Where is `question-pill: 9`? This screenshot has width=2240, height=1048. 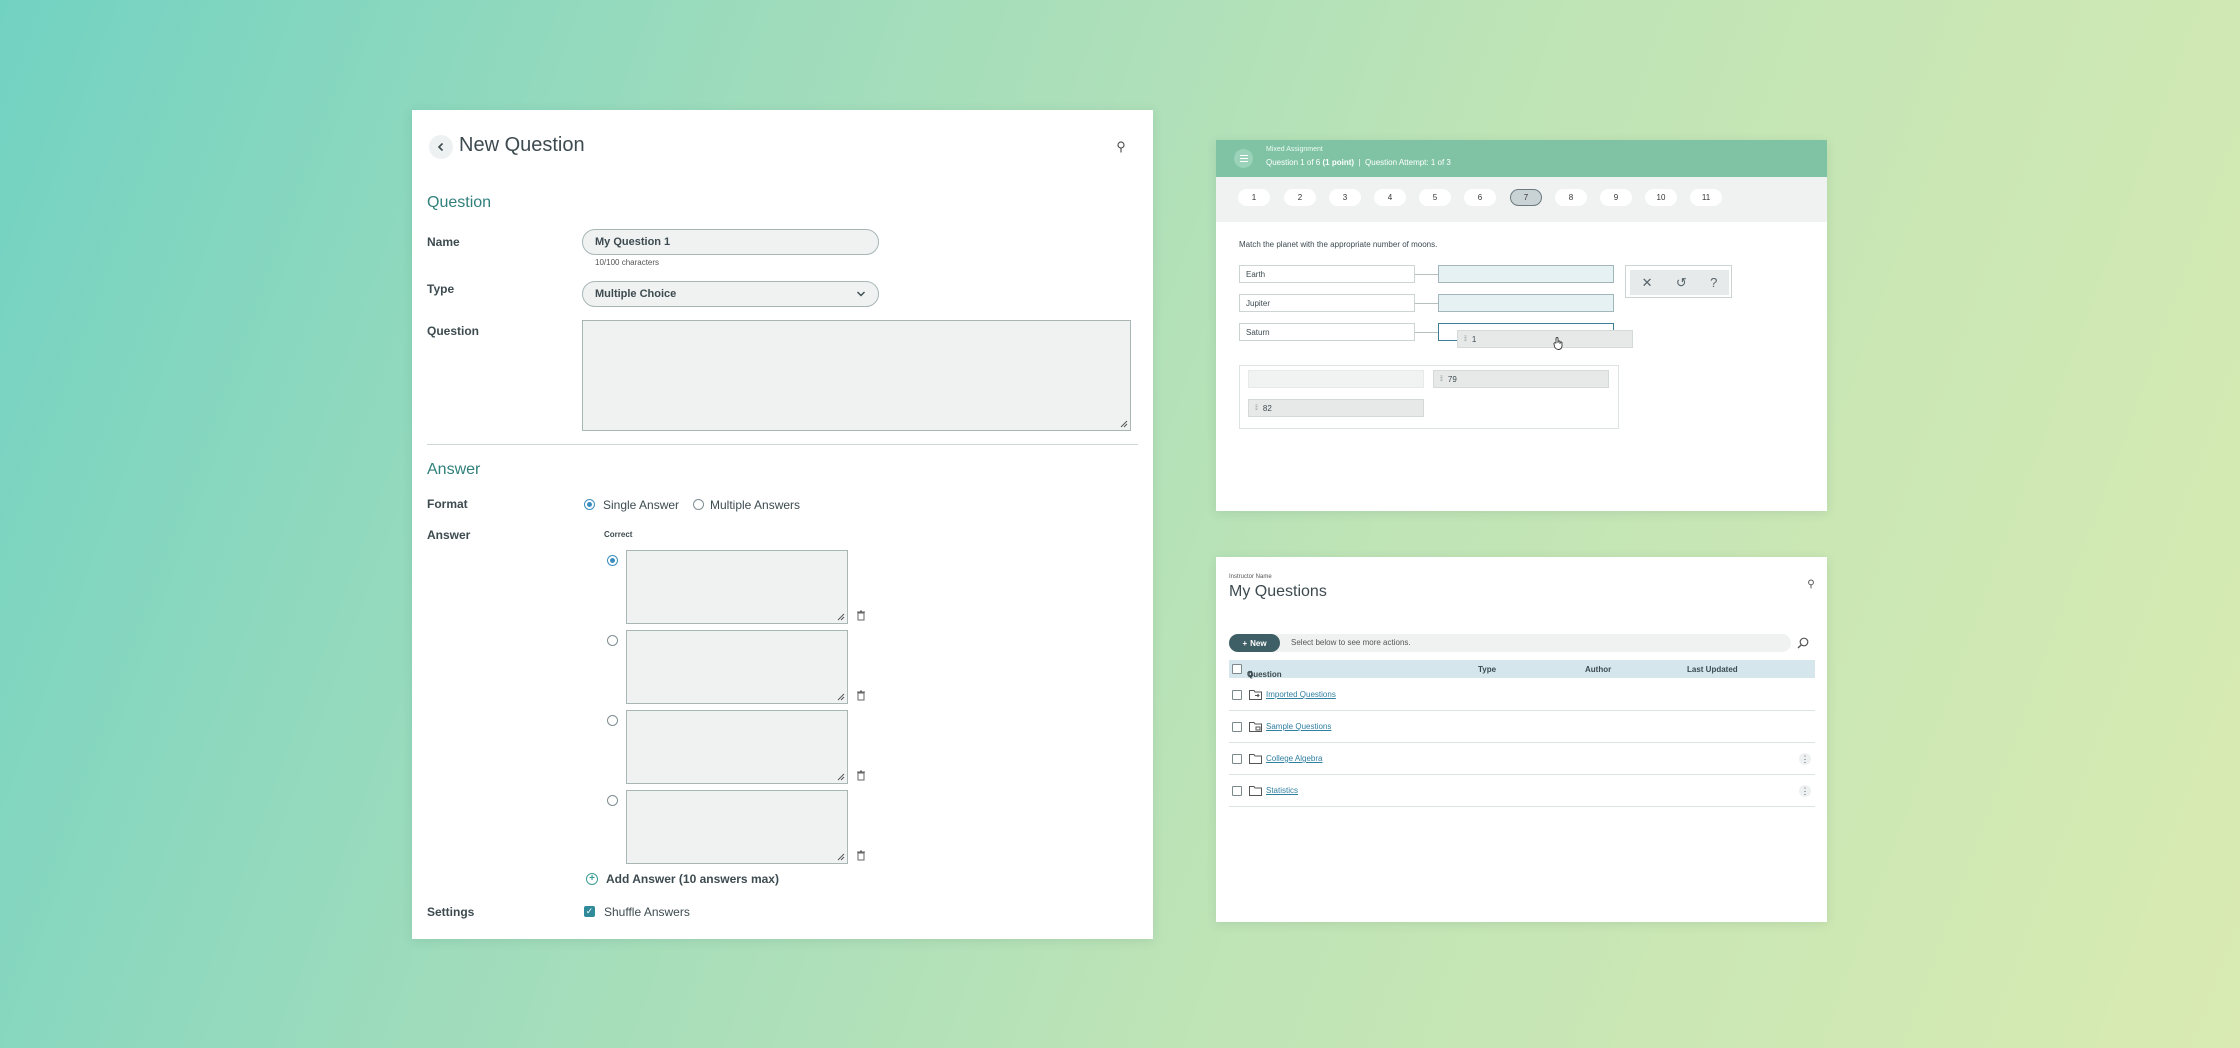 question-pill: 9 is located at coordinates (1616, 197).